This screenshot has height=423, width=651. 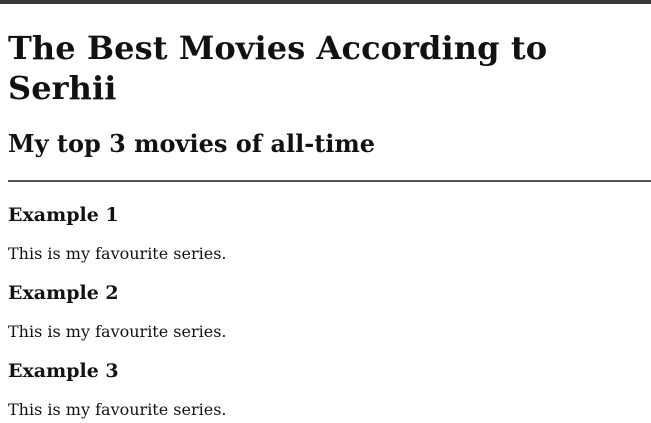 I want to click on movie-title: Example 3, so click(x=63, y=371).